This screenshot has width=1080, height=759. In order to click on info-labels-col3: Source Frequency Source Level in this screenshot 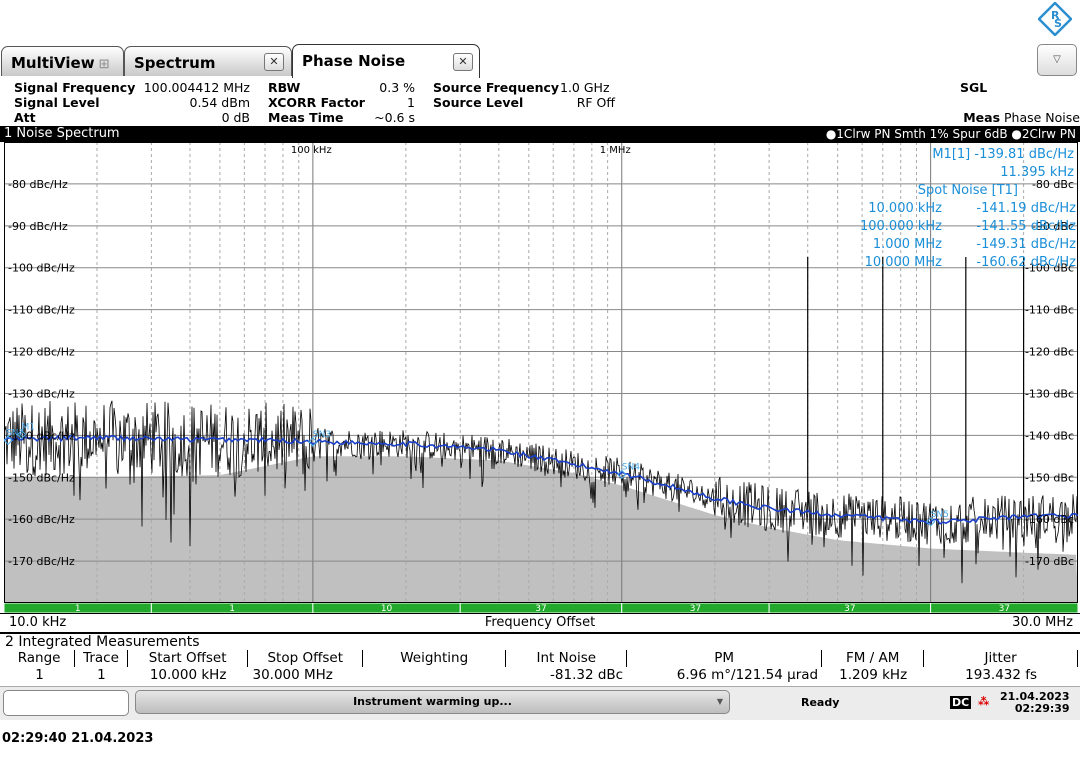, I will do `click(496, 95)`.